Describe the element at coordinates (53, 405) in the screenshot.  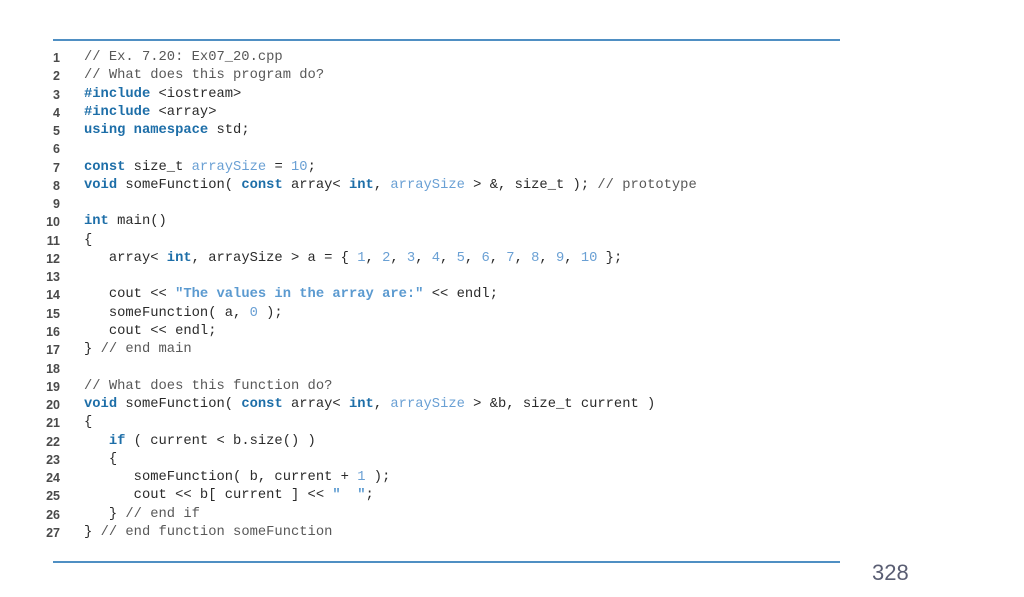
I see `line-number: 20` at that location.